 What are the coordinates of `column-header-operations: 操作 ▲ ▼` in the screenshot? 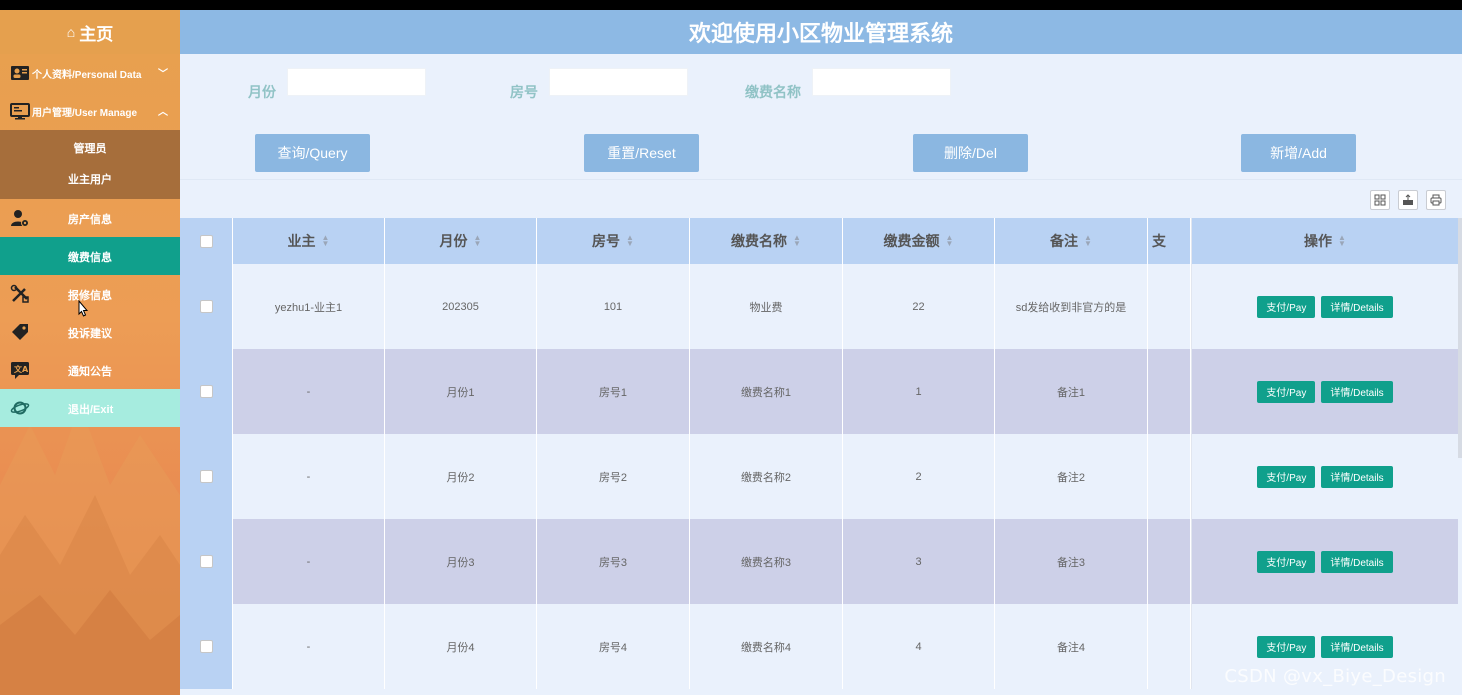 It's located at (1324, 241).